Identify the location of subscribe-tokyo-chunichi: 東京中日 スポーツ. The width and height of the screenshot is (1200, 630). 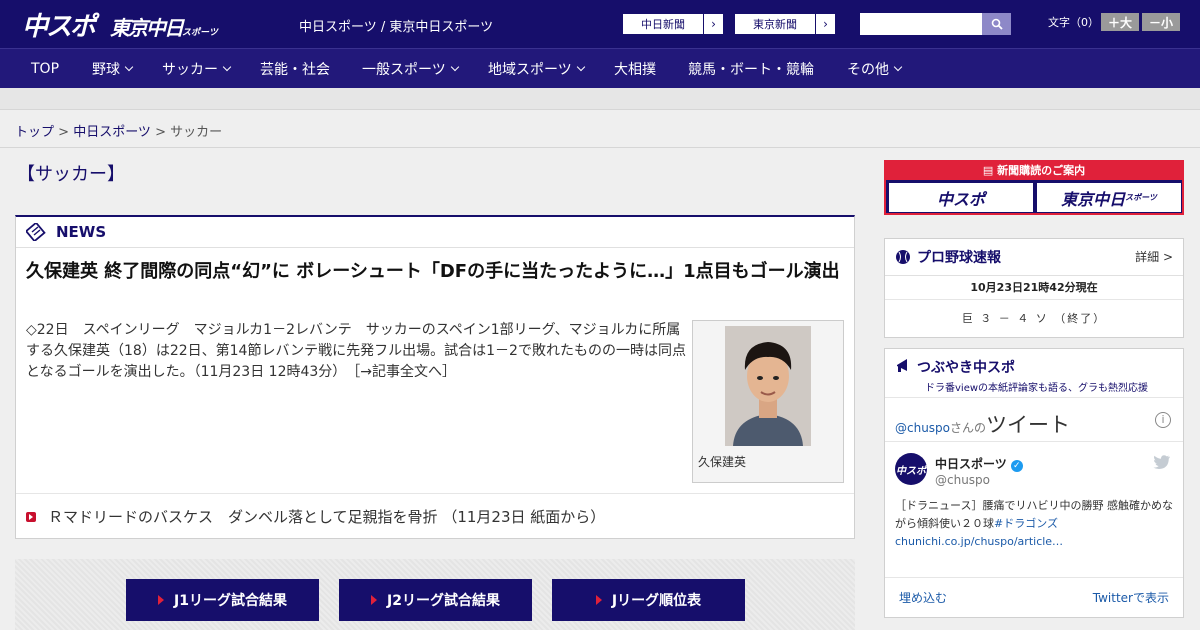
(1109, 197).